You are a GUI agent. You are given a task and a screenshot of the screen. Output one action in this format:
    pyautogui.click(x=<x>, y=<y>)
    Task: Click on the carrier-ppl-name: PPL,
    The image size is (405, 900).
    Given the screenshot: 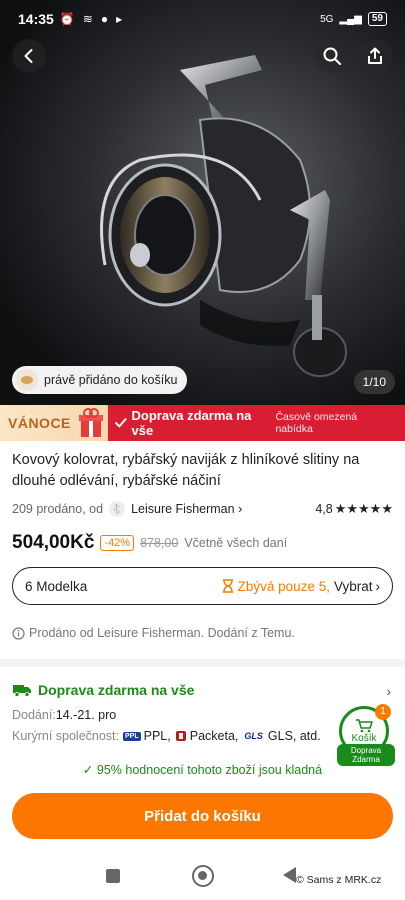 What is the action you would take?
    pyautogui.click(x=157, y=736)
    